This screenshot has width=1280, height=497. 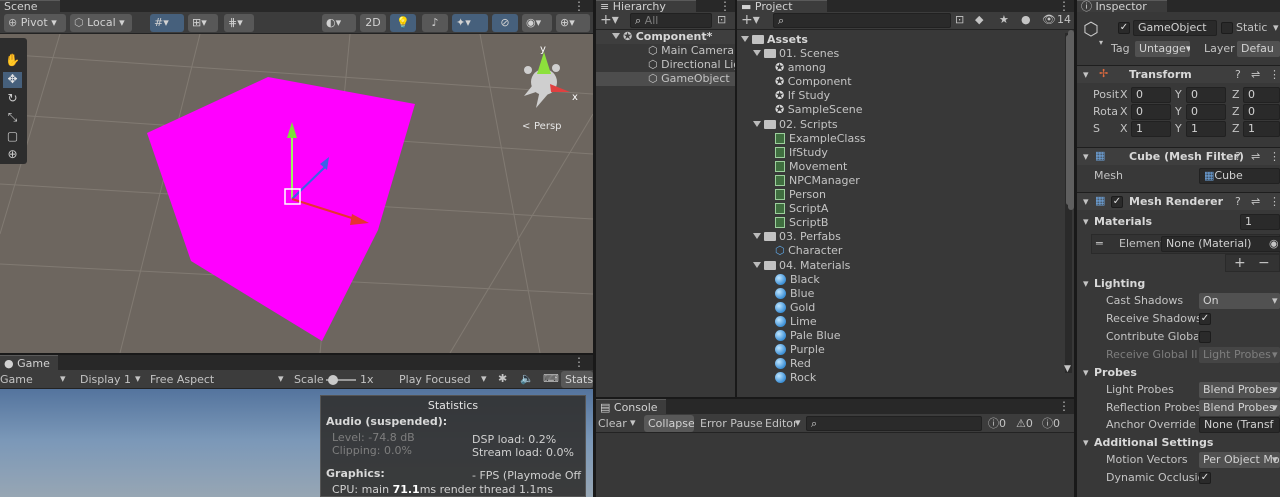 I want to click on object-name-input: GameObject, so click(x=1175, y=28).